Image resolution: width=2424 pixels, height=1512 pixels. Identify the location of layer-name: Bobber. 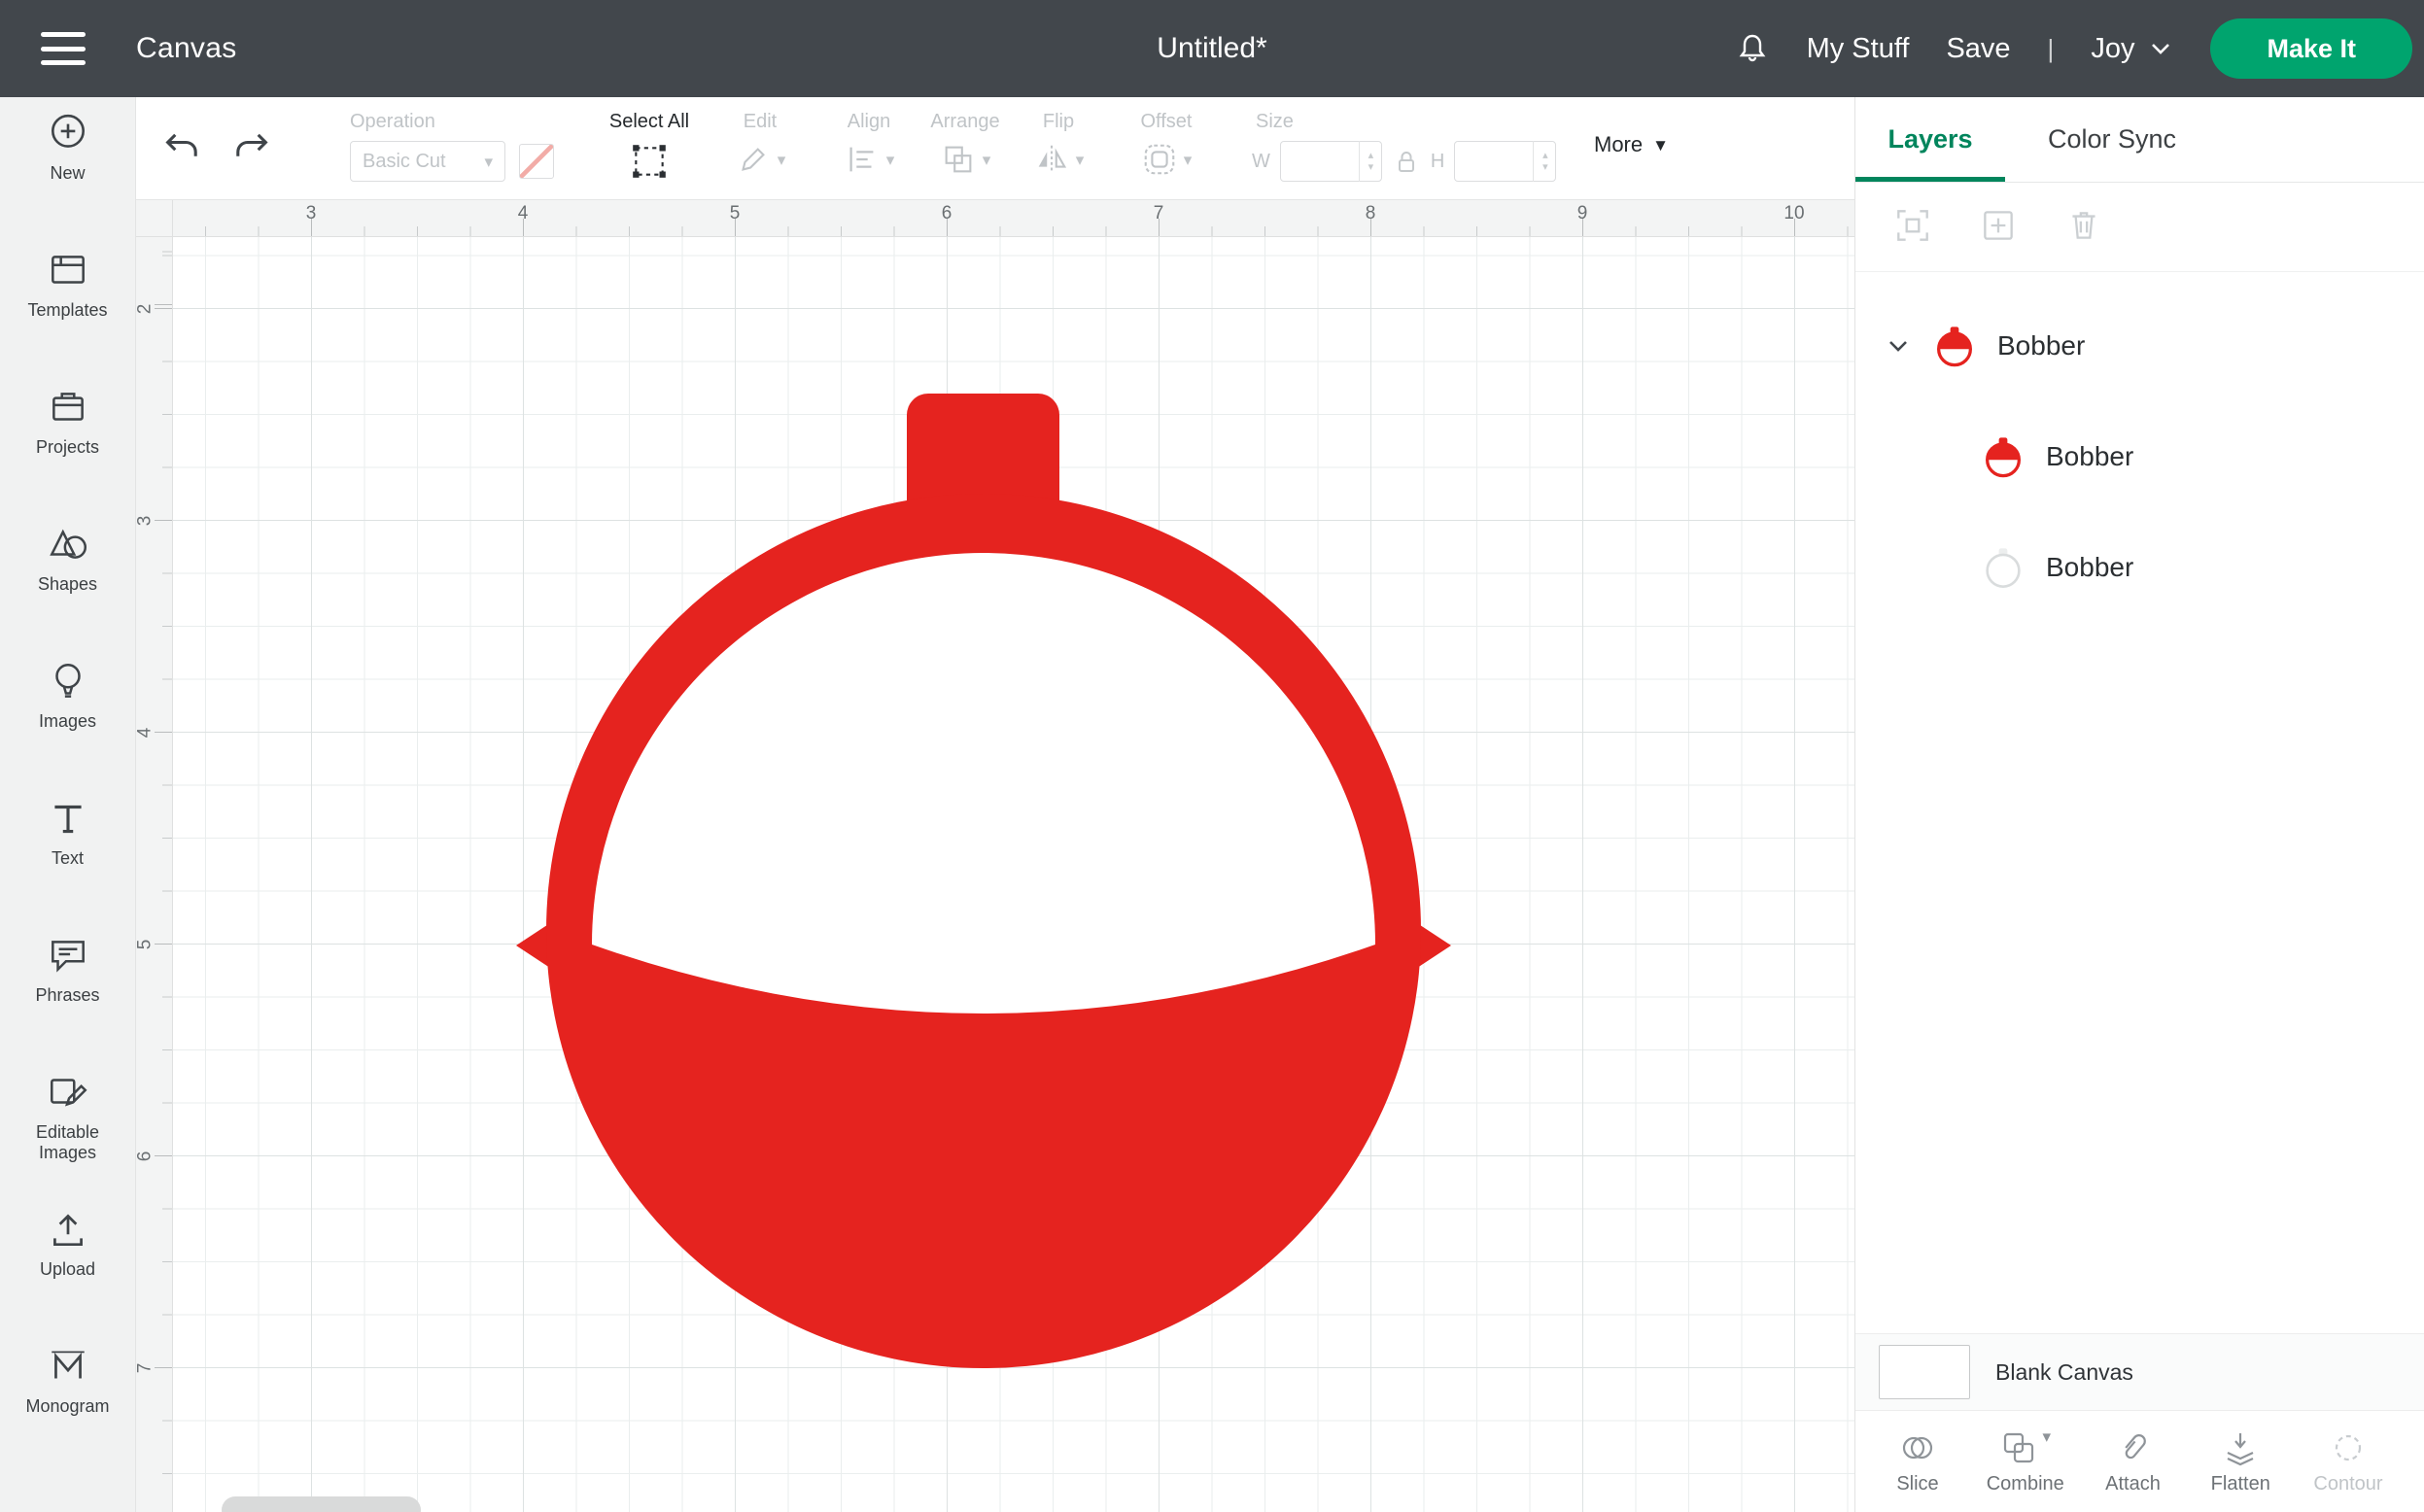
(2042, 345).